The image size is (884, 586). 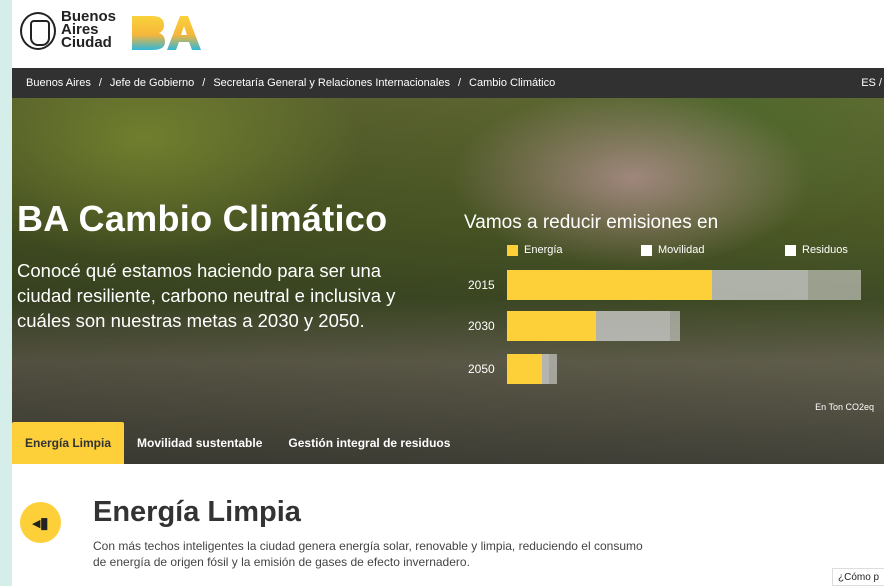 I want to click on plug-icon: ◂▮, so click(x=40, y=522).